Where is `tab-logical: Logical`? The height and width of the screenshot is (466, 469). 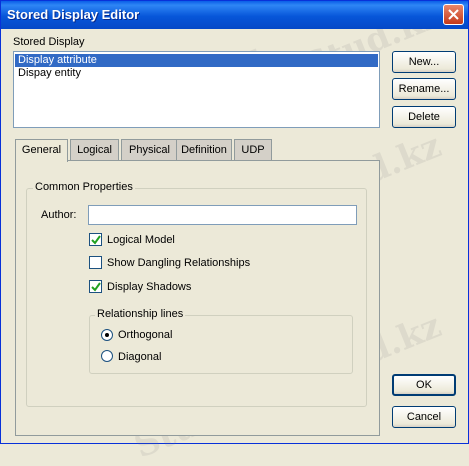
tab-logical: Logical is located at coordinates (94, 150).